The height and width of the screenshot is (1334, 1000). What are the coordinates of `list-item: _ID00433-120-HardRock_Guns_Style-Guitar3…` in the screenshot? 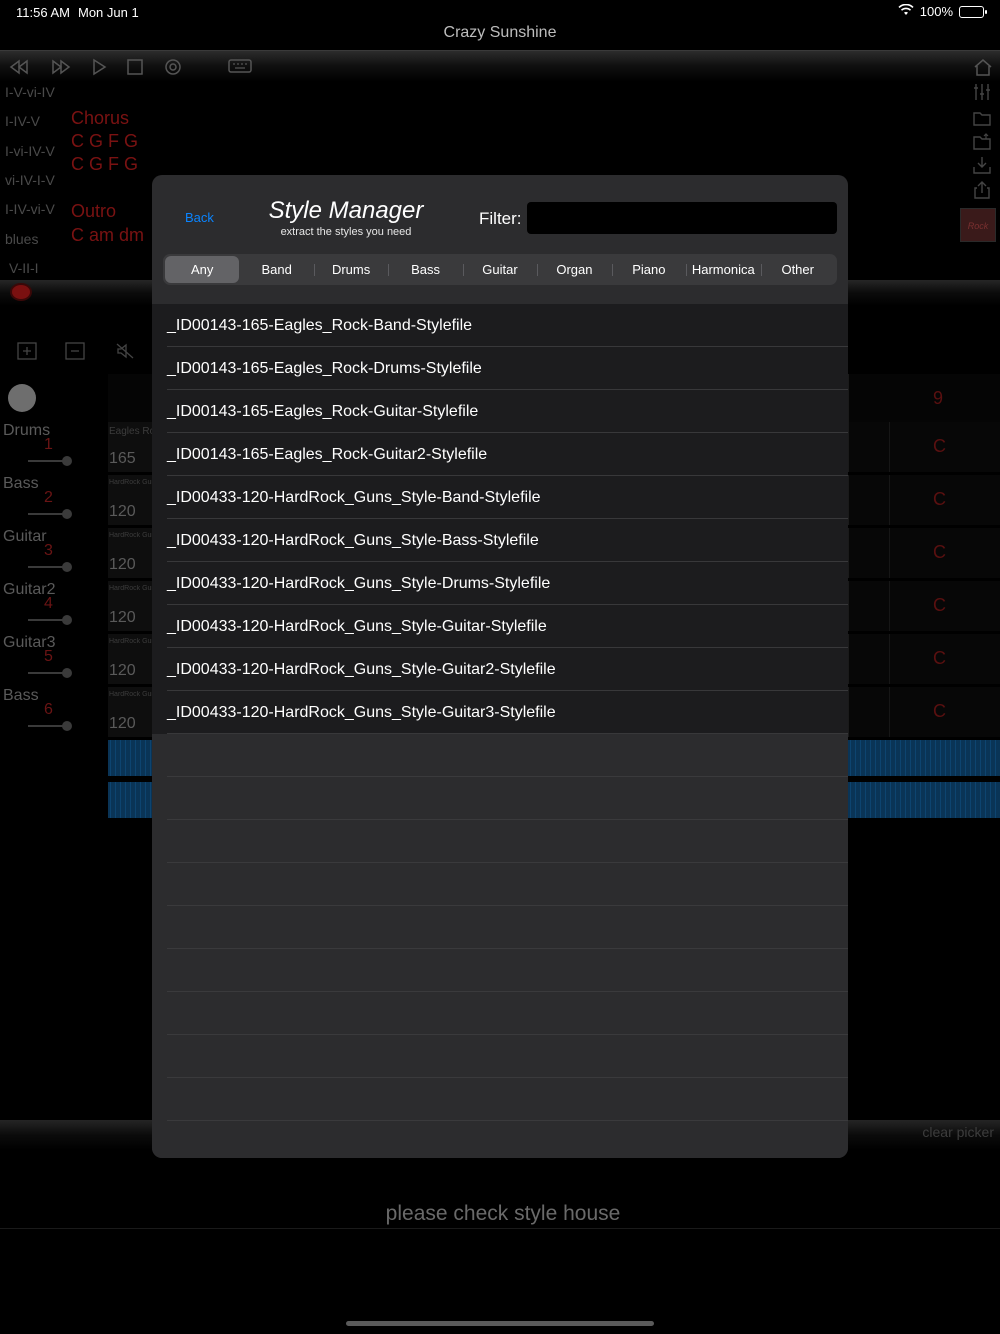 It's located at (500, 712).